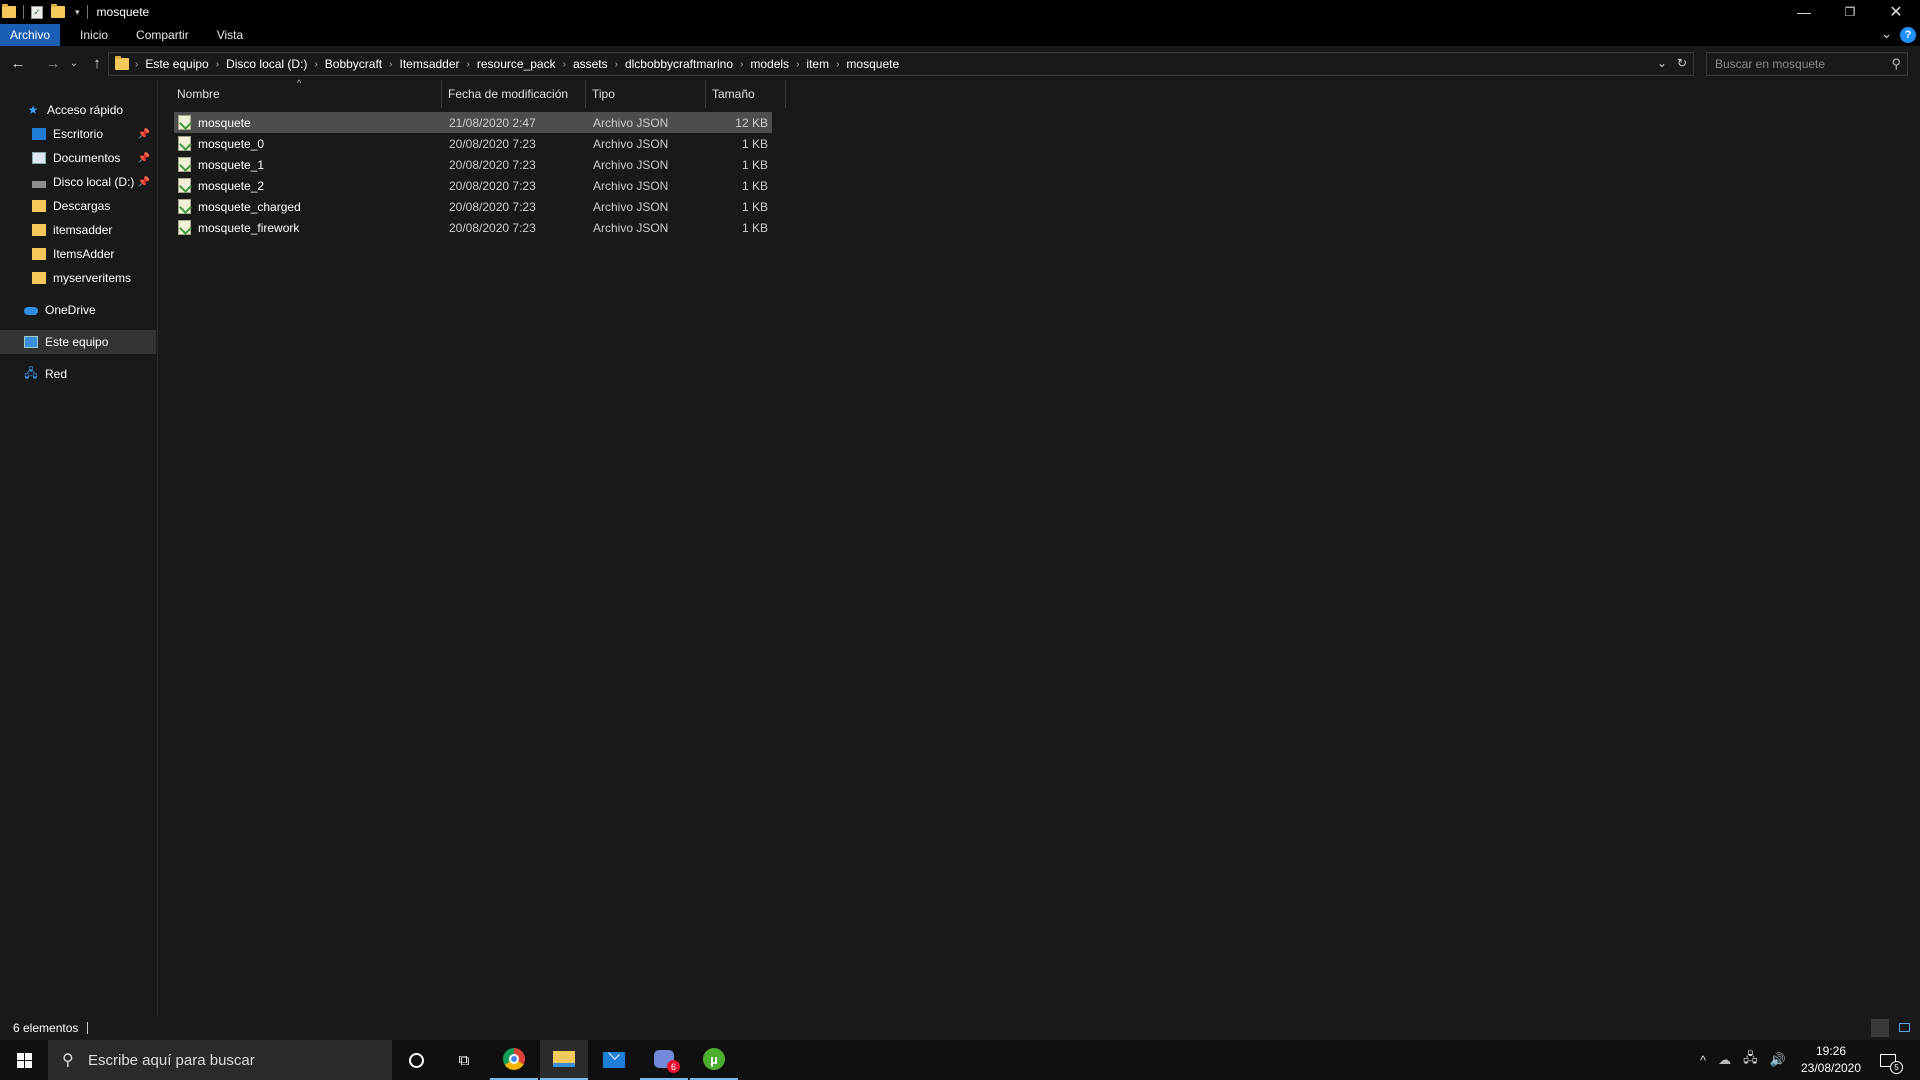  I want to click on nav-documentos: Documentos 📌, so click(78, 158).